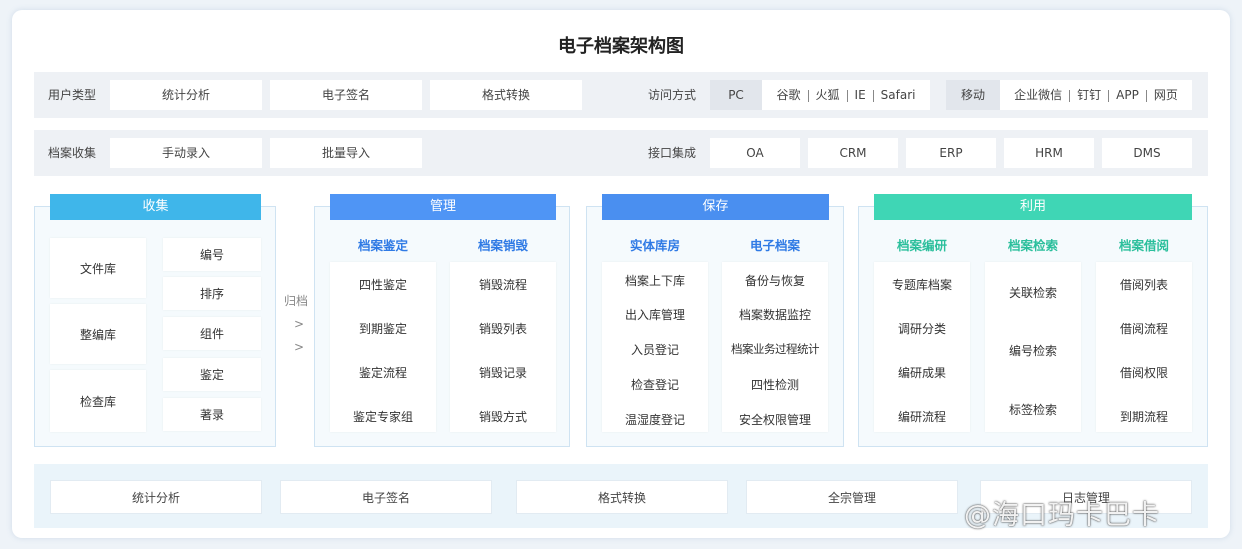 This screenshot has width=1242, height=549. What do you see at coordinates (382, 285) in the screenshot?
I see `manage-item: 四性鉴定` at bounding box center [382, 285].